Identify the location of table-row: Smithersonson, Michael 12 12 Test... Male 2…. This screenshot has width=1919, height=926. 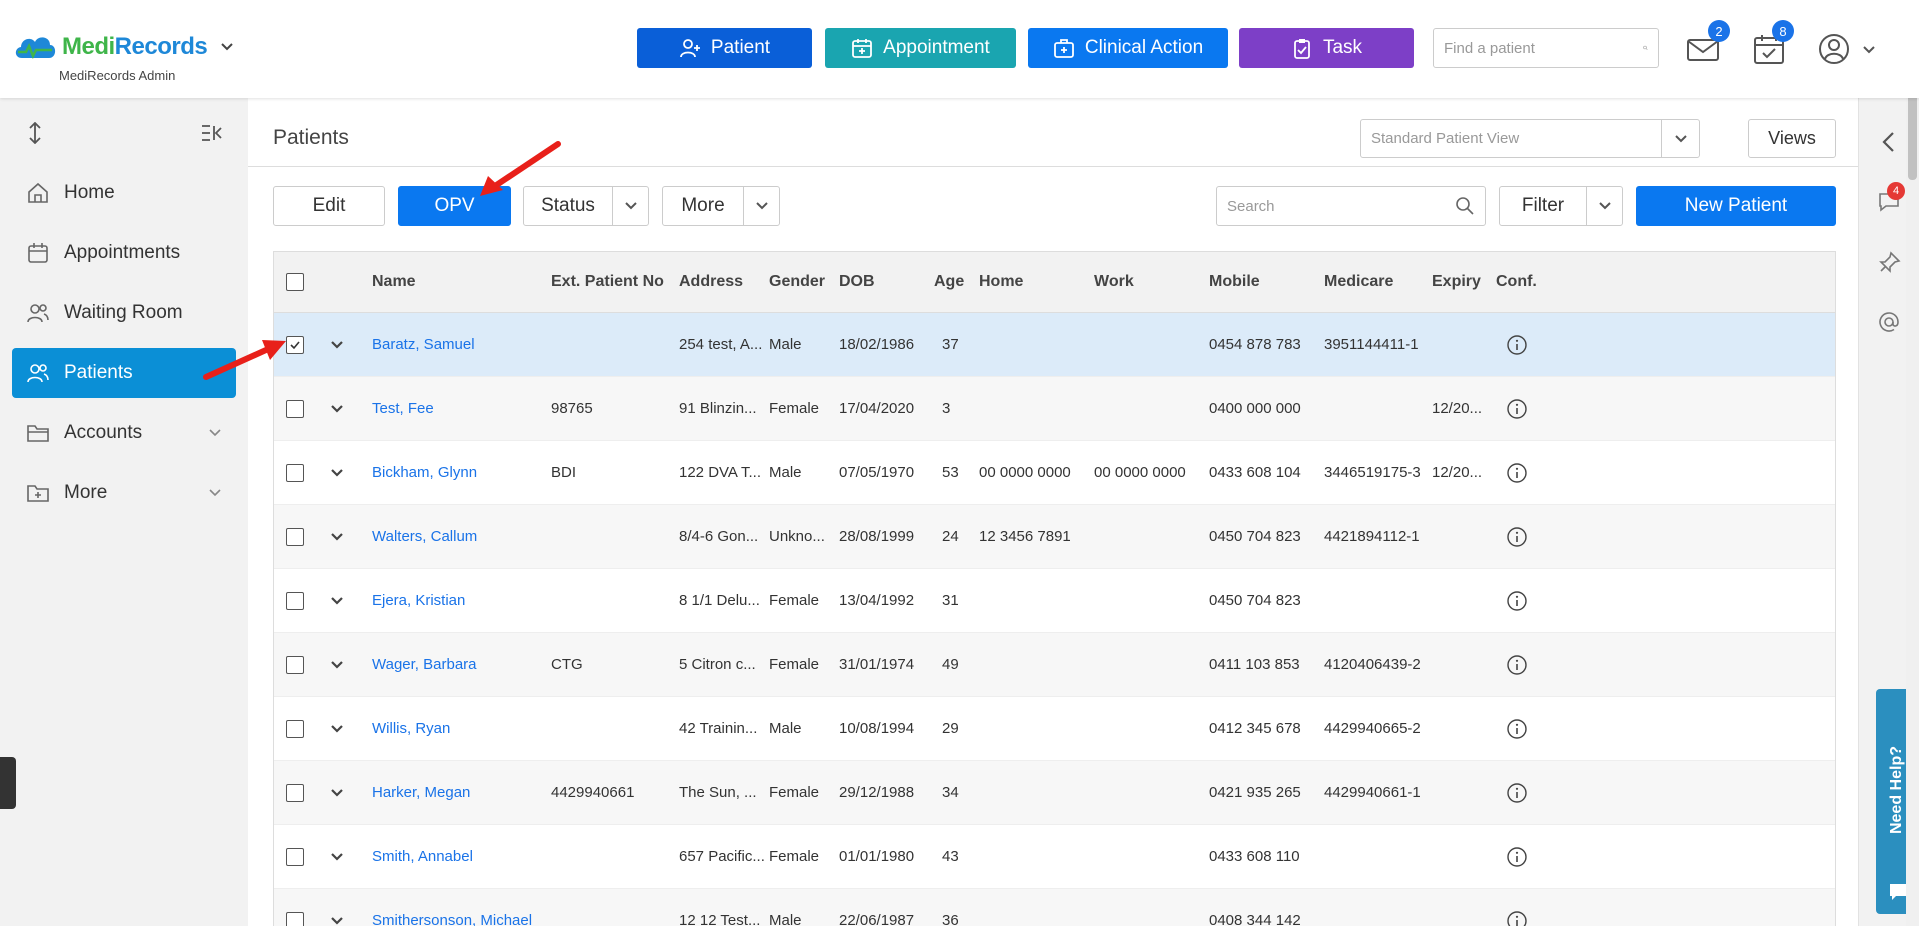
(1054, 907).